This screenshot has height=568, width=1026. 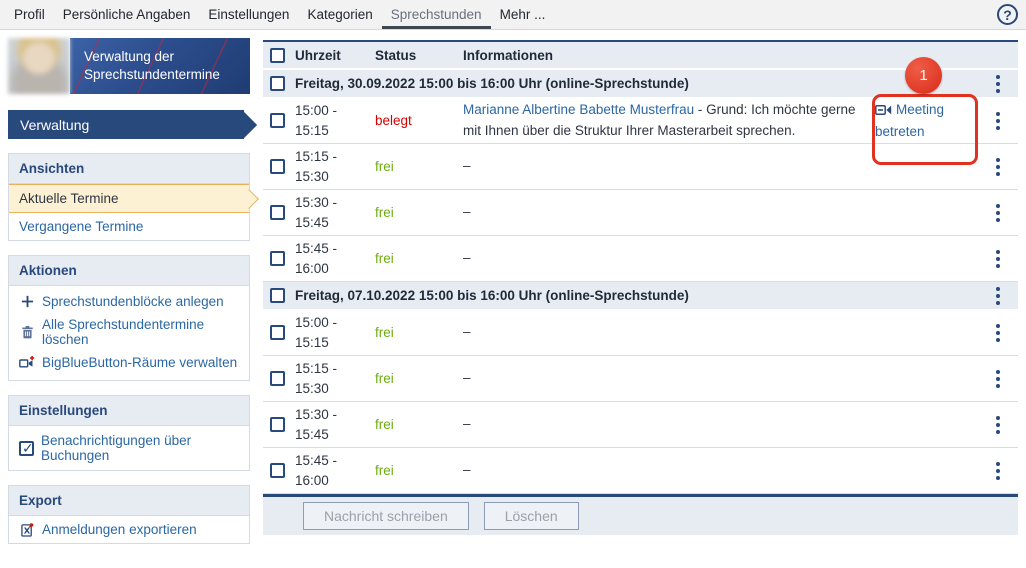 I want to click on help-icon: ?, so click(x=1007, y=14).